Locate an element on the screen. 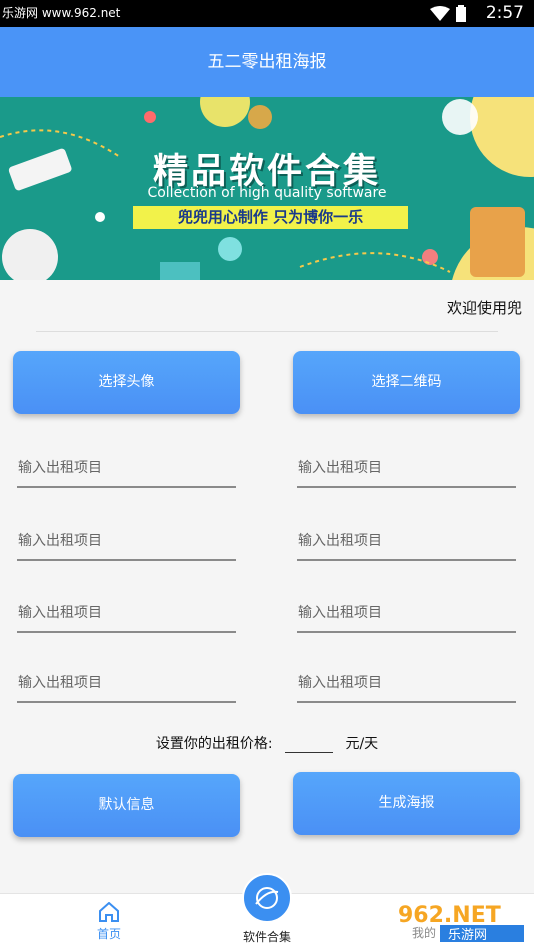 Image resolution: width=534 pixels, height=949 pixels. watermark: 乐游网 www.962.net is located at coordinates (61, 13).